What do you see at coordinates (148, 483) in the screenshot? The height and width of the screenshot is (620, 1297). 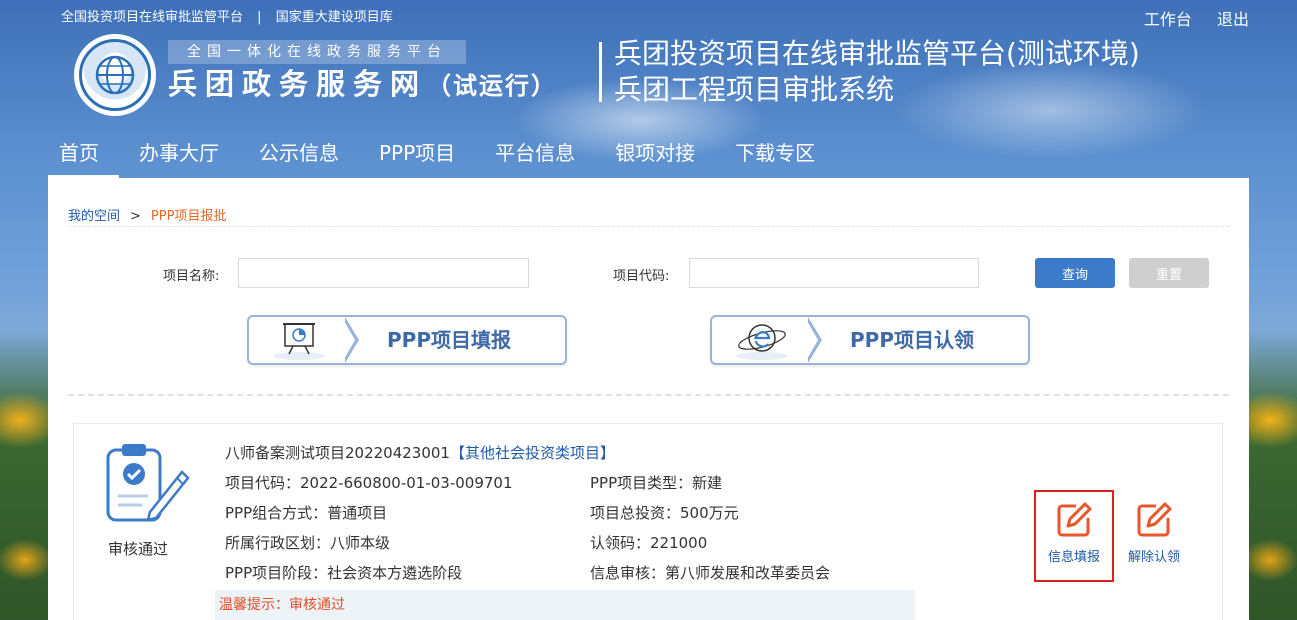 I see `clipboard-approved-icon` at bounding box center [148, 483].